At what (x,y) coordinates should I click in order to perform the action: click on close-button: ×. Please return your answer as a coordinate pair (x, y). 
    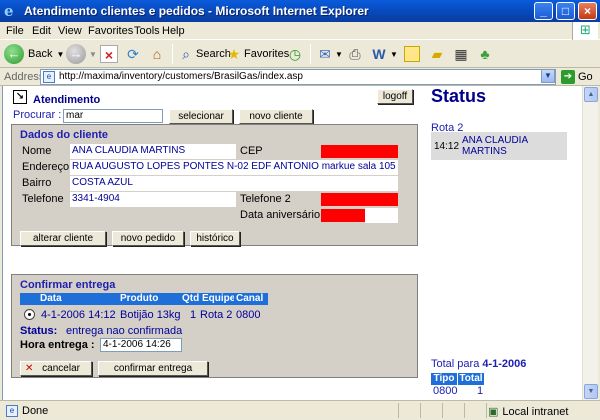
    Looking at the image, I should click on (587, 11).